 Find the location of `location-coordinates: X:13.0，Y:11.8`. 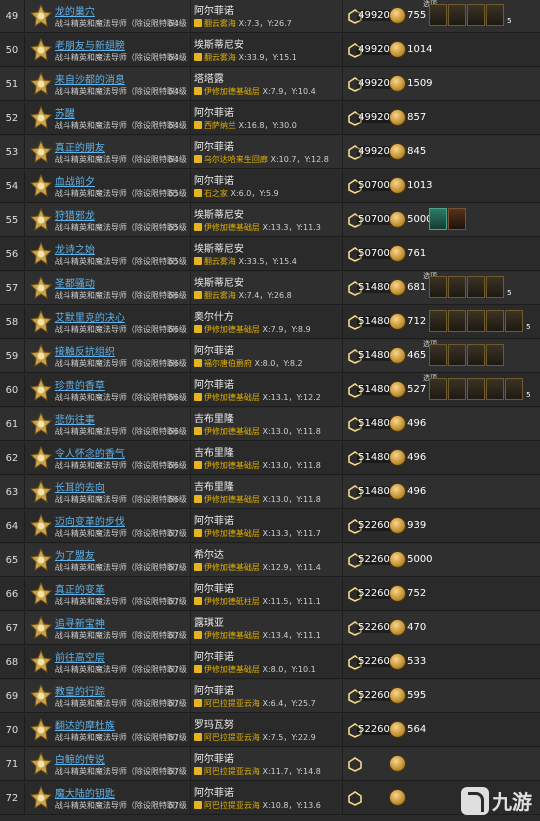

location-coordinates: X:13.0，Y:11.8 is located at coordinates (291, 465).